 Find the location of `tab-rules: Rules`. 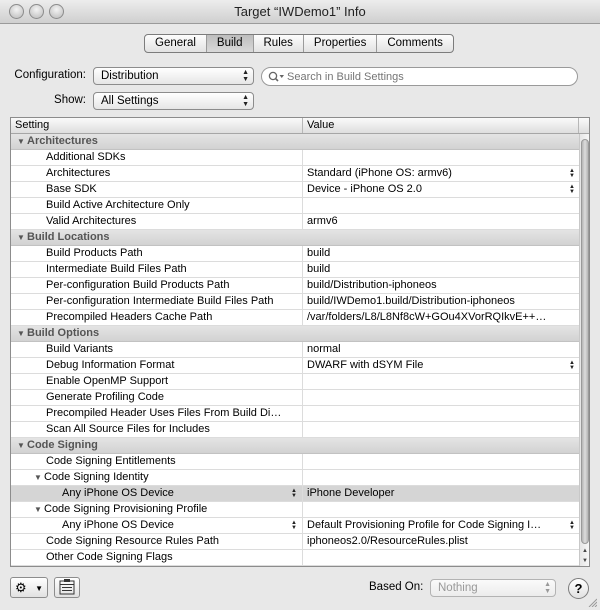

tab-rules: Rules is located at coordinates (279, 43).